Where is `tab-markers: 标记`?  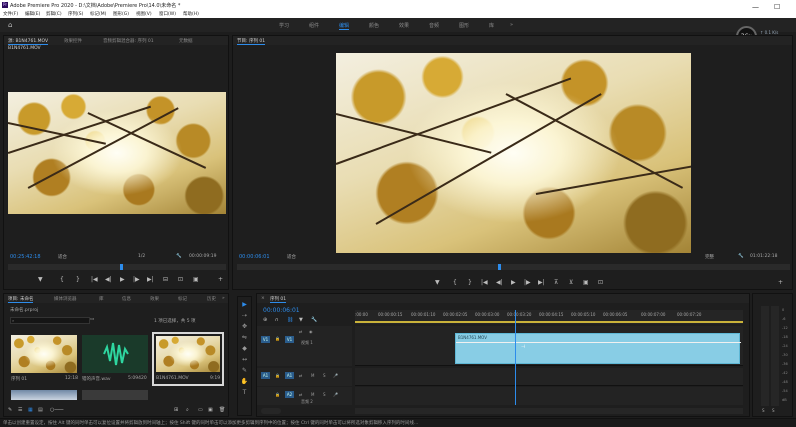 tab-markers: 标记 is located at coordinates (182, 299).